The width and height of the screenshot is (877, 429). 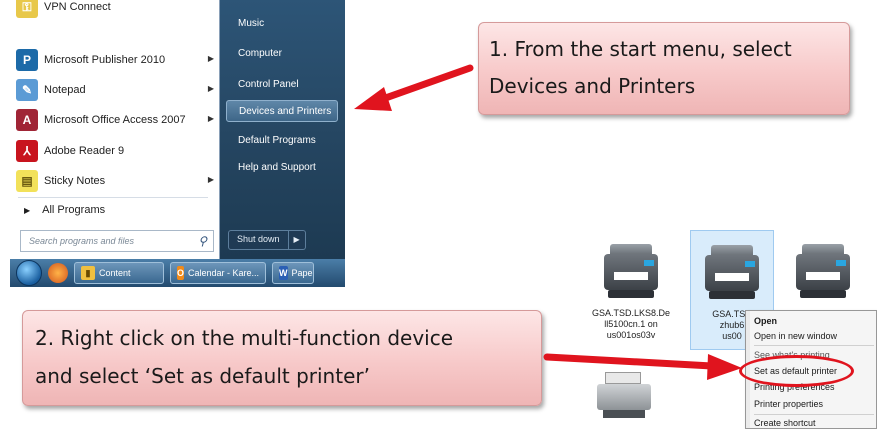 What do you see at coordinates (88, 273) in the screenshot?
I see `folder-icon: ▮` at bounding box center [88, 273].